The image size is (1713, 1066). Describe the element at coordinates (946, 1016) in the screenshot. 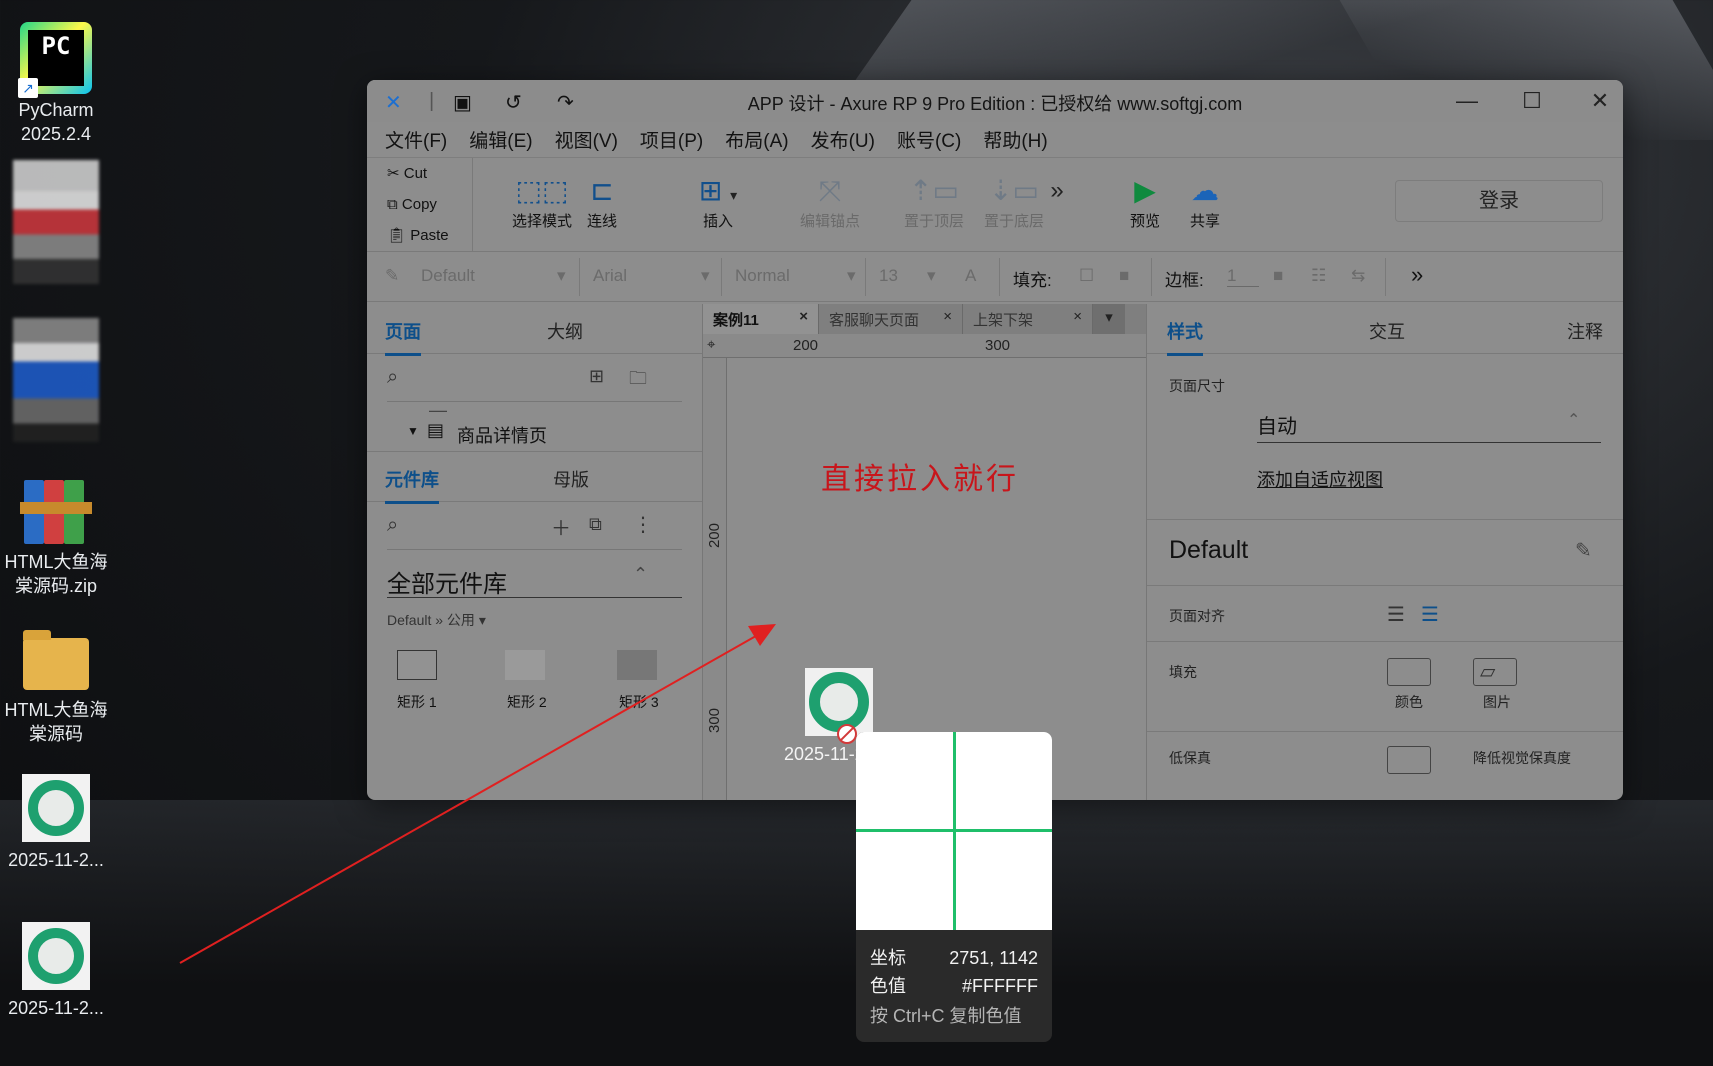

I see `copy-hint: 按 Ctrl+C 复制色值` at that location.